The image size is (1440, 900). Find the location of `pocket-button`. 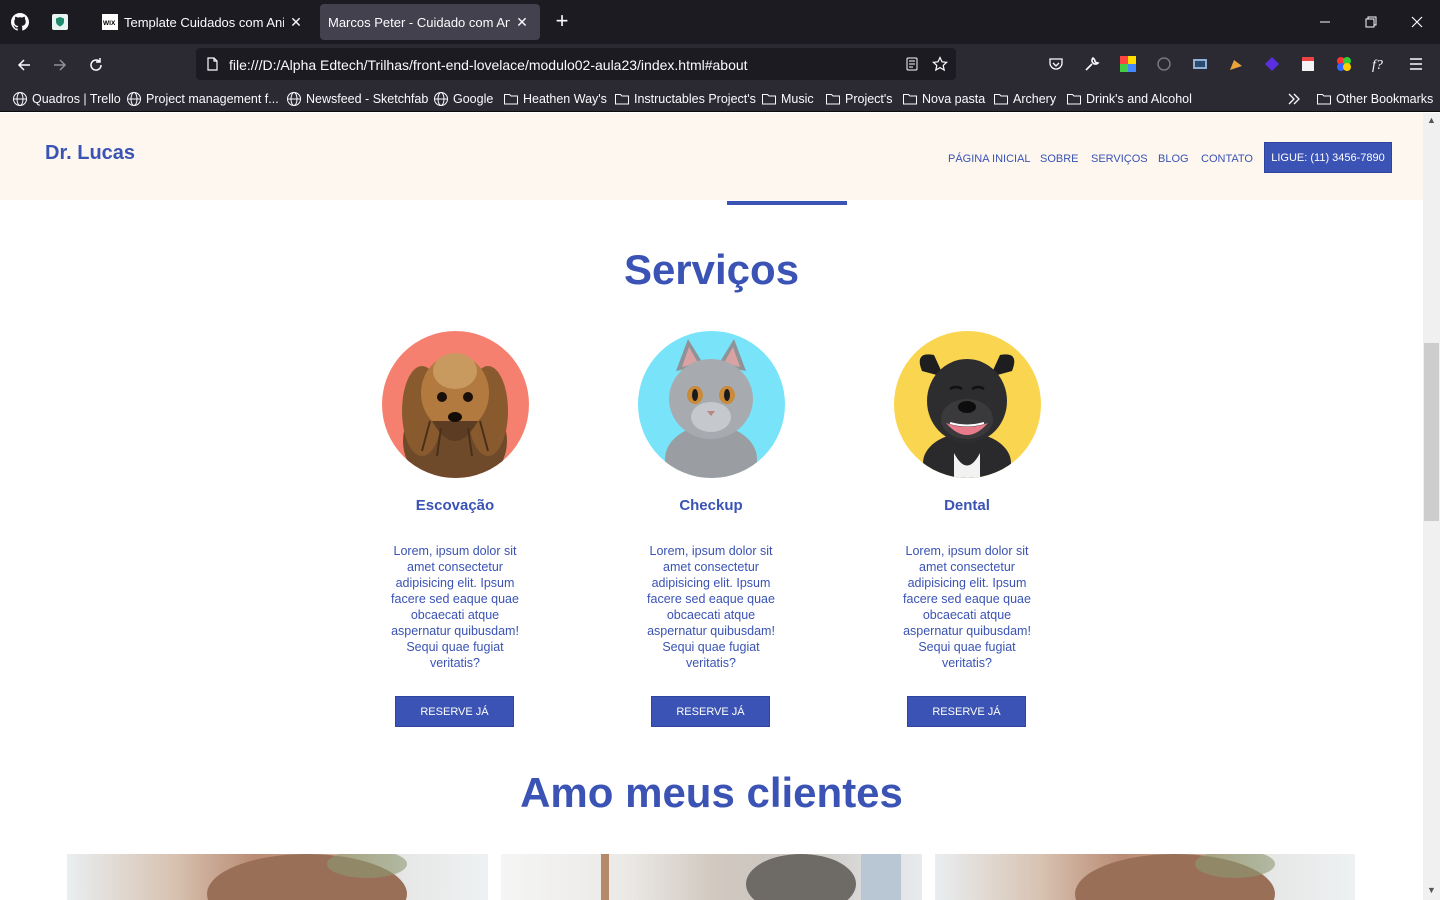

pocket-button is located at coordinates (1056, 64).